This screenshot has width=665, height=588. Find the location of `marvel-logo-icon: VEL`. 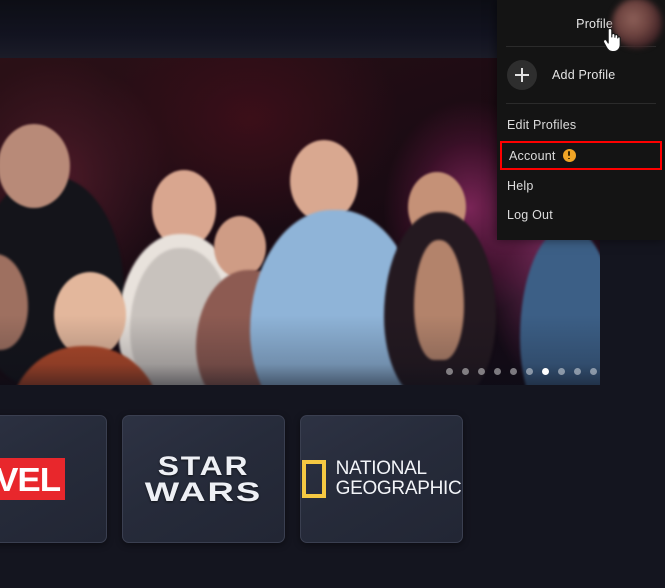

marvel-logo-icon: VEL is located at coordinates (33, 479).